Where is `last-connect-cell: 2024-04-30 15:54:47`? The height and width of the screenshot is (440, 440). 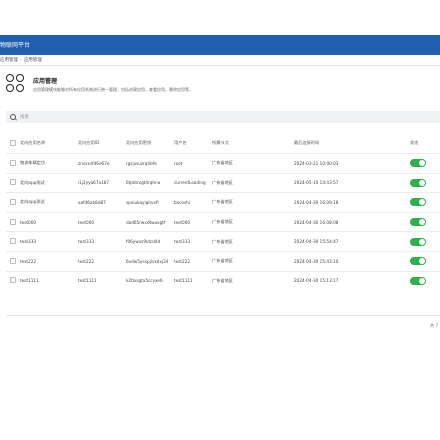
last-connect-cell: 2024-04-30 15:54:47 is located at coordinates (352, 241).